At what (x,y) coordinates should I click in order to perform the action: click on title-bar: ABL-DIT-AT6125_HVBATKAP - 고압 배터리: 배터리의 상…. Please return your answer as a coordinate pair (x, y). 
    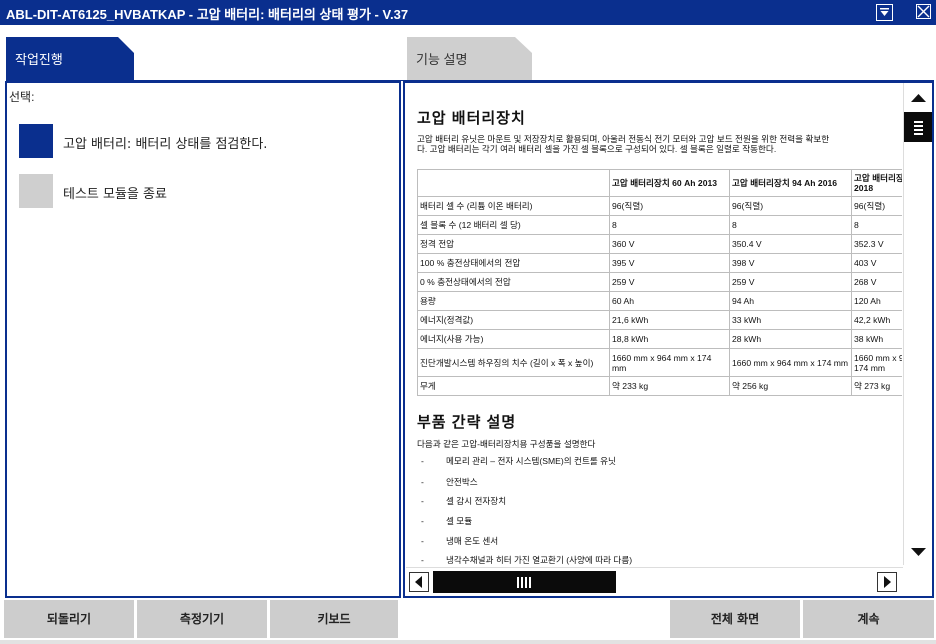
    Looking at the image, I should click on (468, 12).